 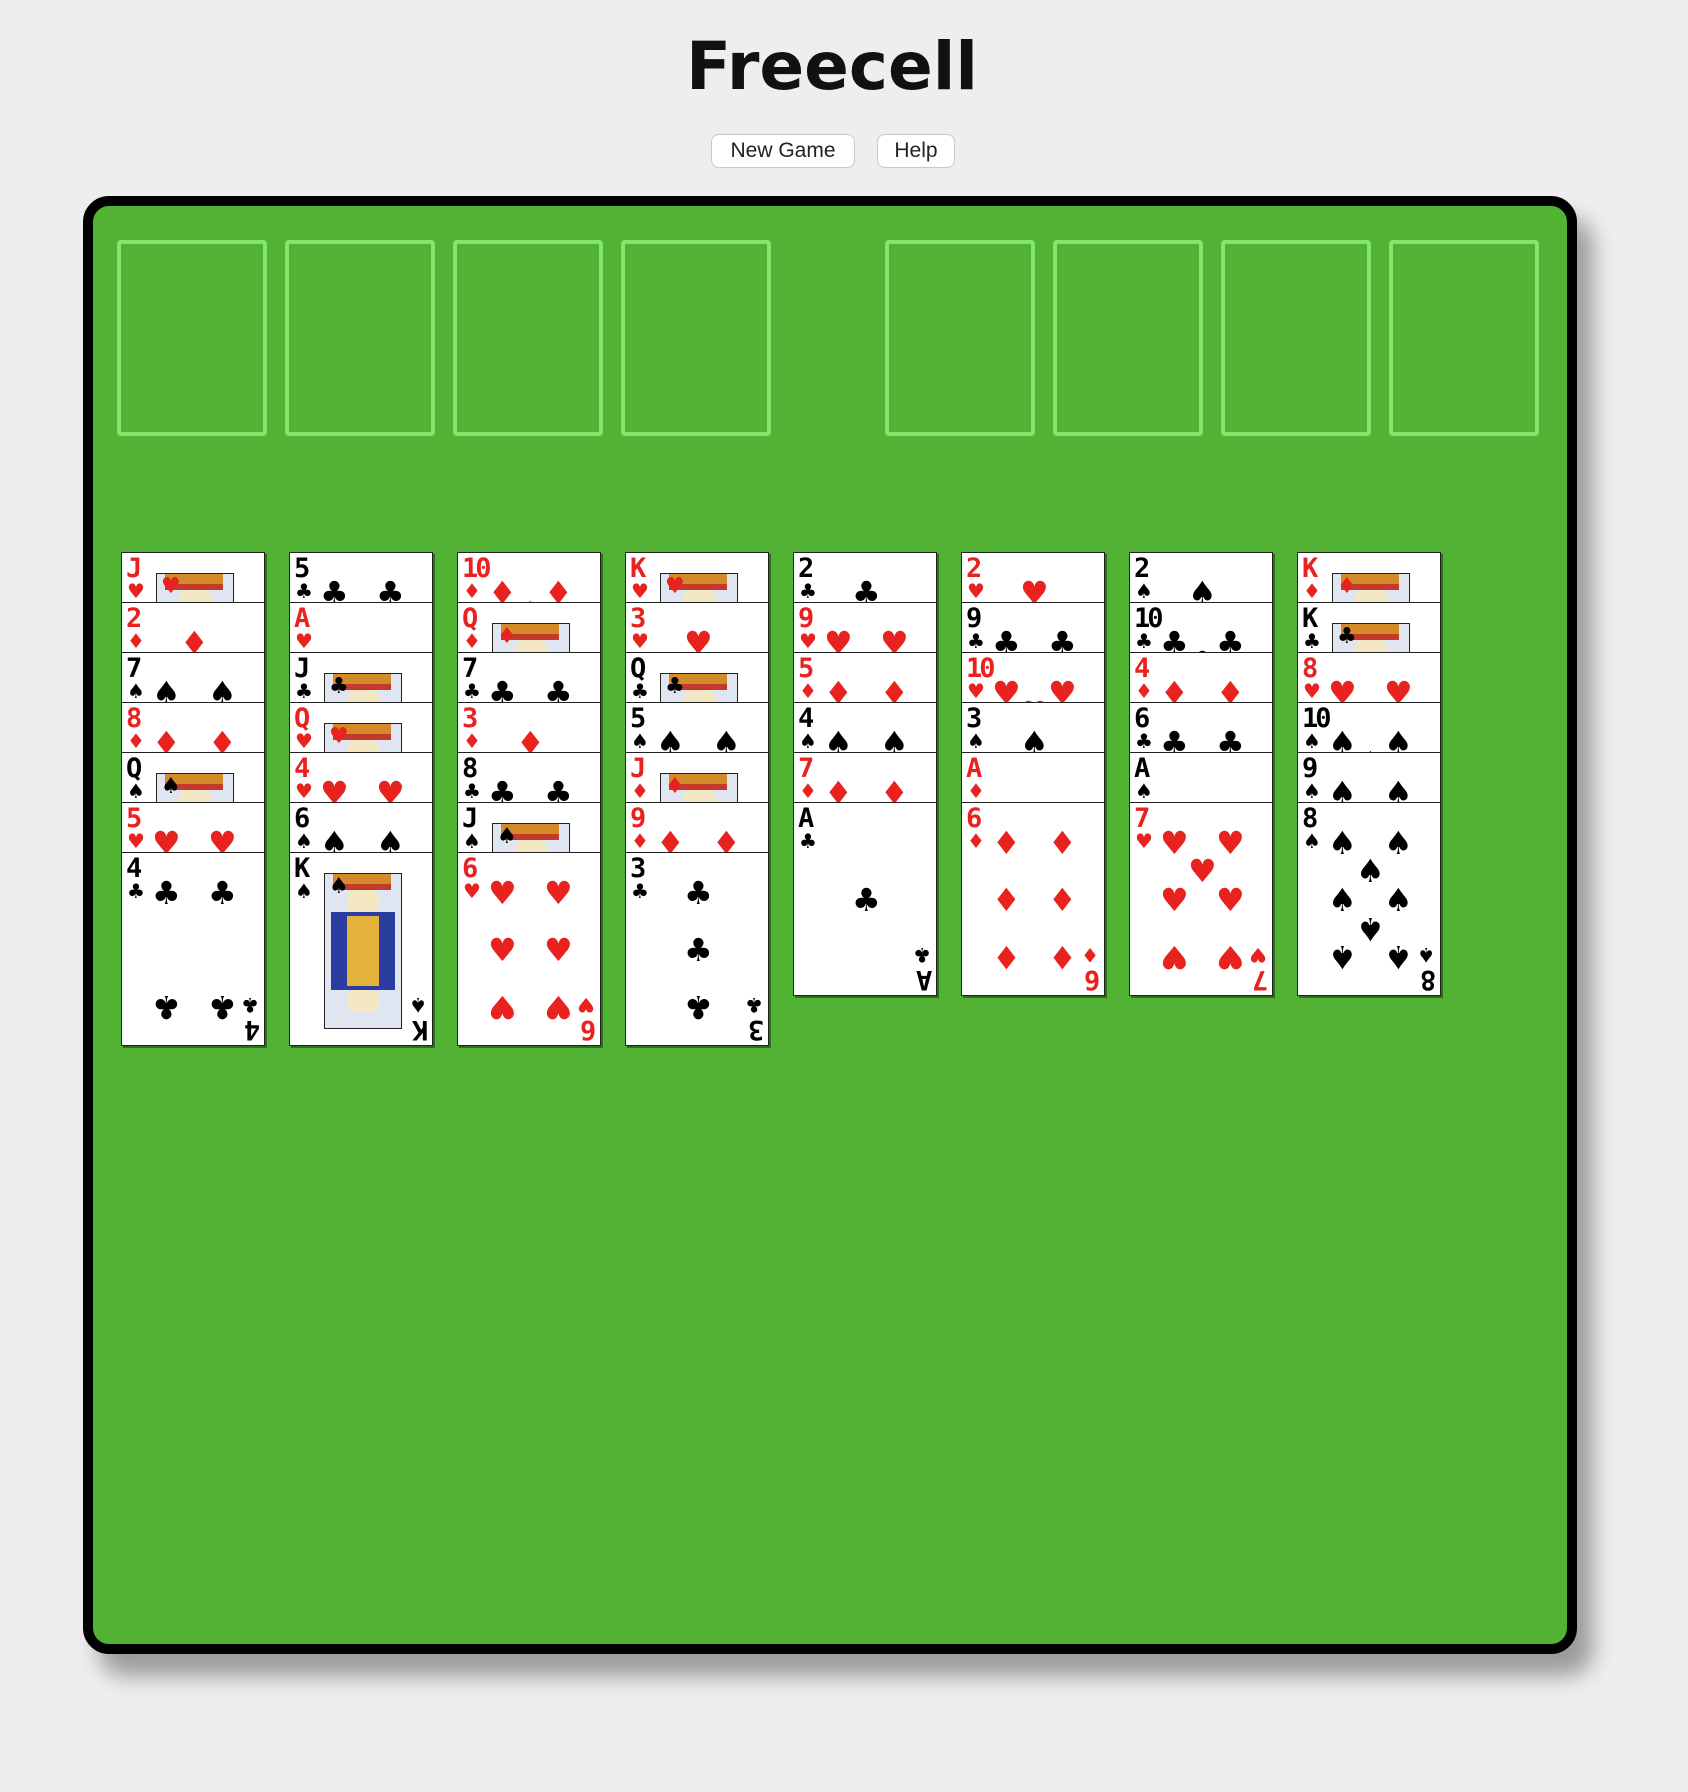 What do you see at coordinates (755, 1029) in the screenshot?
I see `card-rank: 3` at bounding box center [755, 1029].